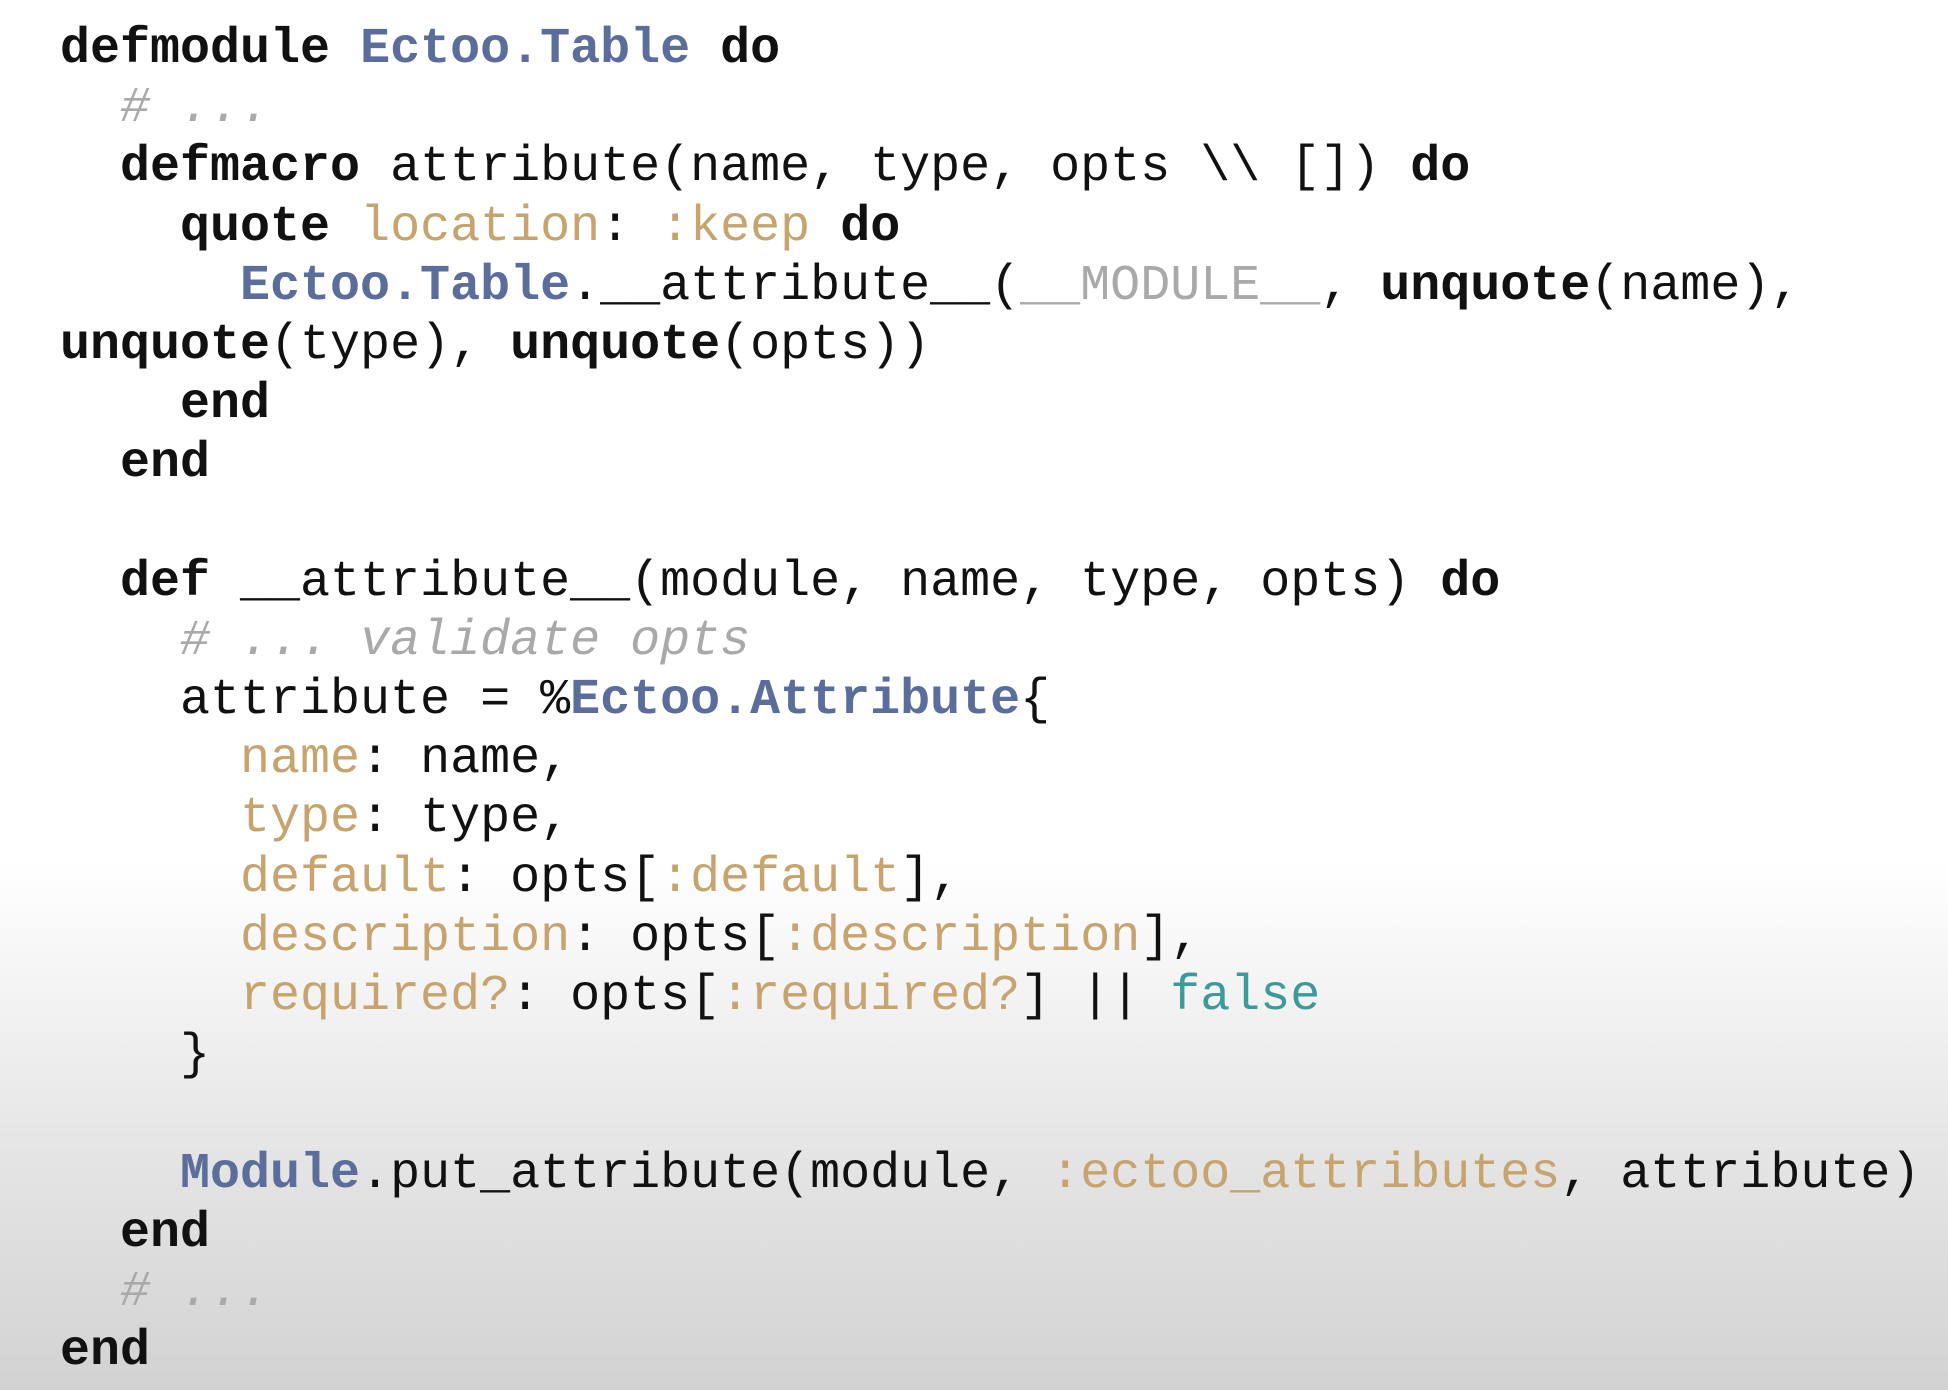  Describe the element at coordinates (375, 996) in the screenshot. I see `code-token-atom: required?` at that location.